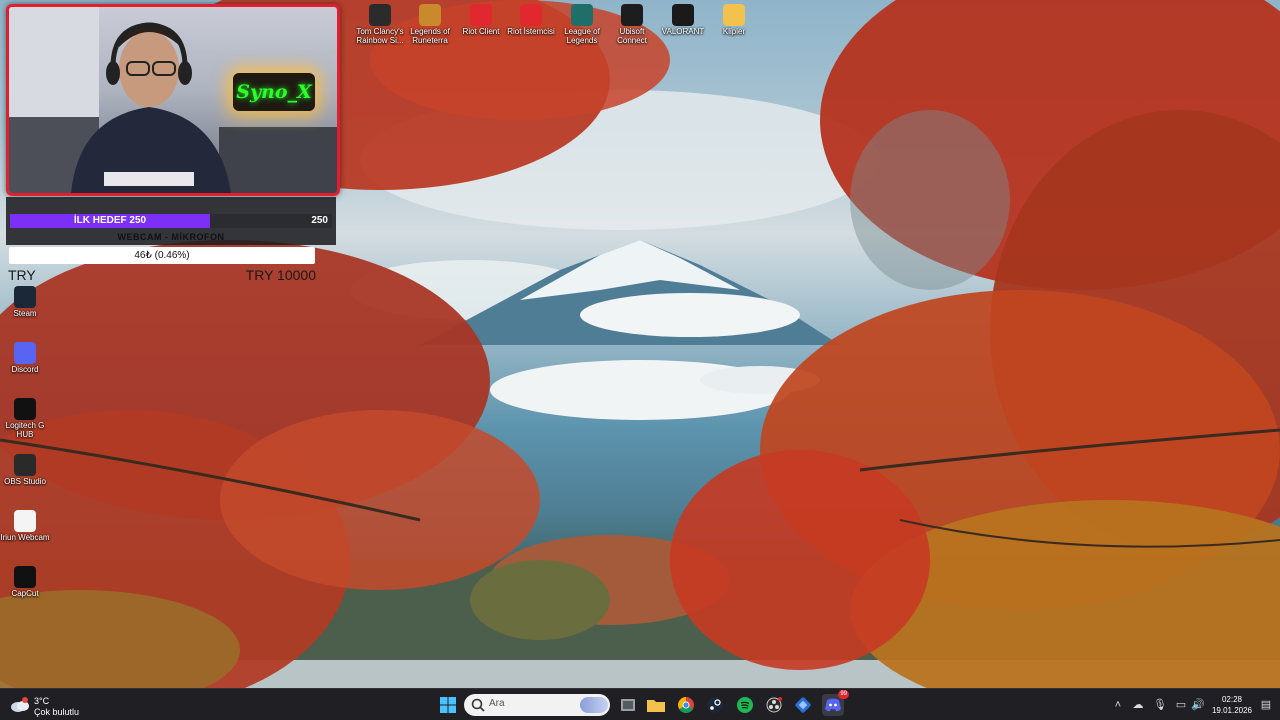 This screenshot has width=1280, height=720. I want to click on spotify-button, so click(745, 705).